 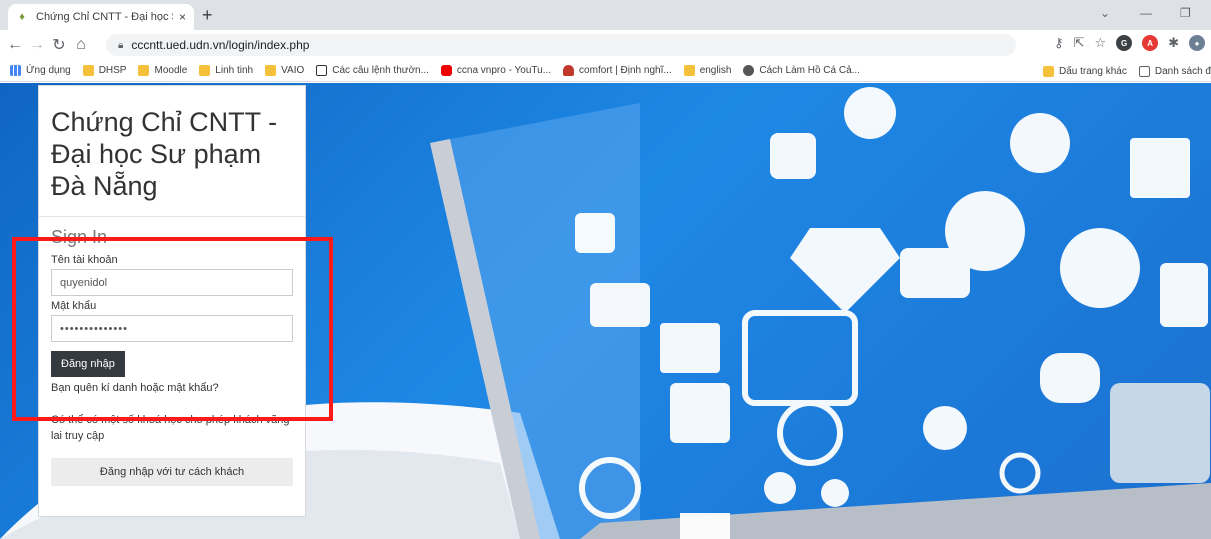 I want to click on apps-grid-icon, so click(x=15, y=70).